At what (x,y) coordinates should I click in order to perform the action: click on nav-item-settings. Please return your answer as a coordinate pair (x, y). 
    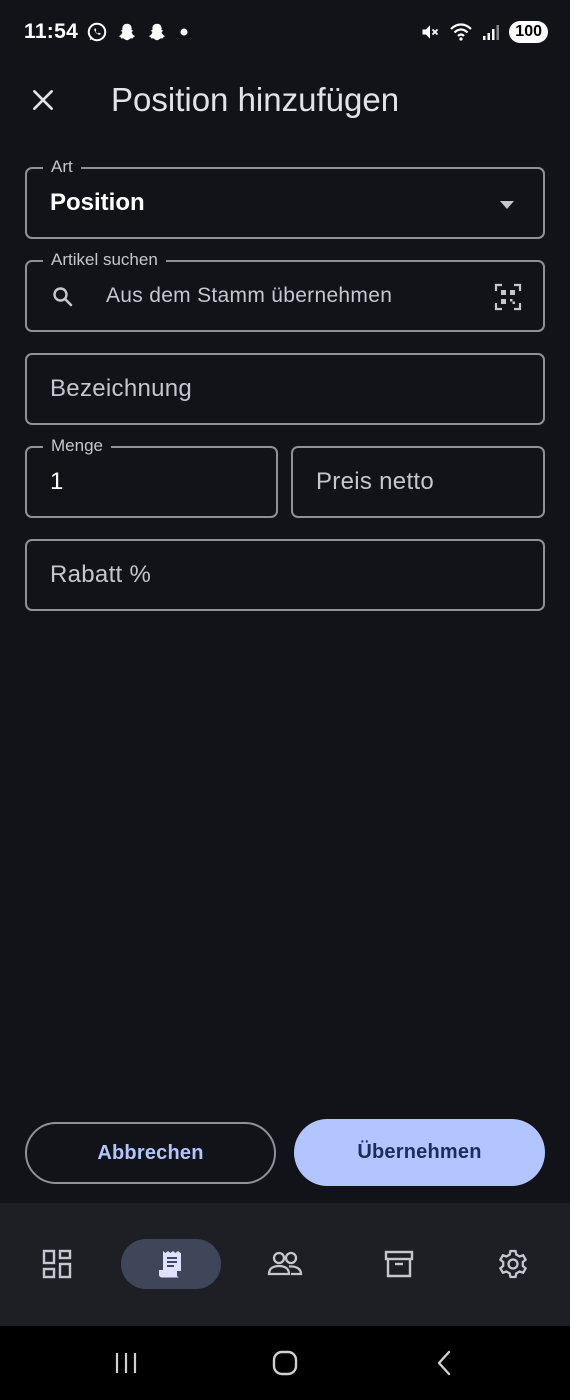
    Looking at the image, I should click on (513, 1264).